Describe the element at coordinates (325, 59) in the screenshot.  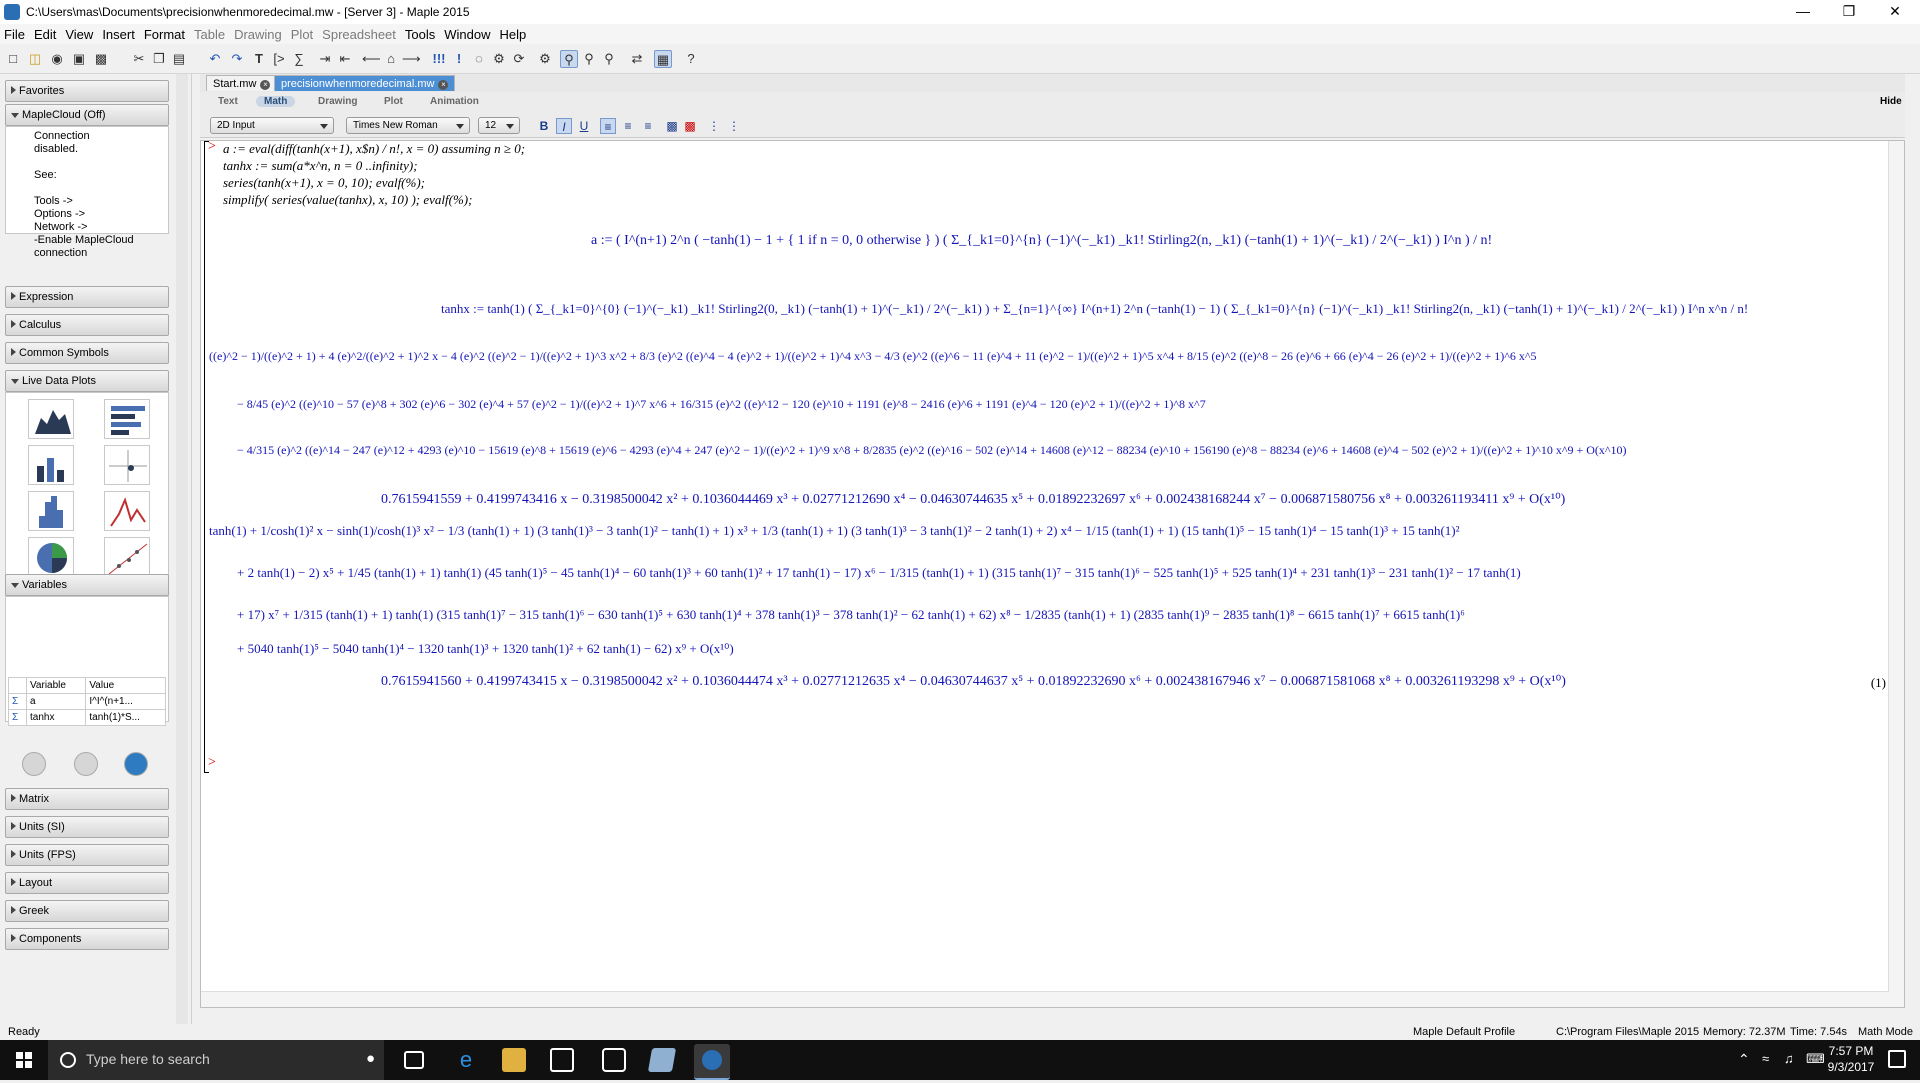
I see `indent-icon: ⇥` at that location.